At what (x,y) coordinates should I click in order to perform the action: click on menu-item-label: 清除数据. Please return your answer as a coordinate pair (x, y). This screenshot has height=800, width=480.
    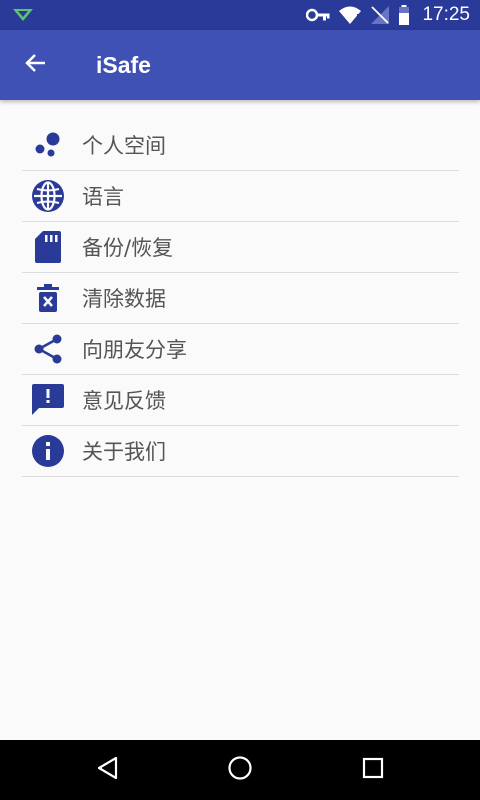
    Looking at the image, I should click on (124, 299).